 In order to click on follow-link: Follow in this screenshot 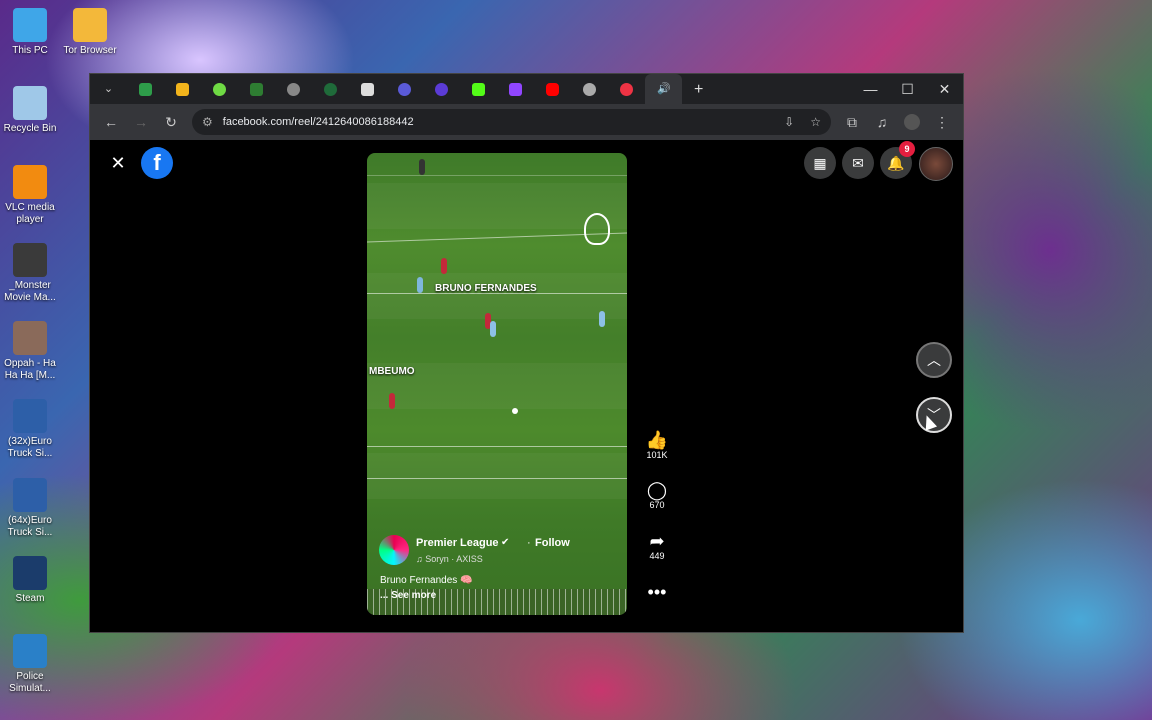, I will do `click(552, 543)`.